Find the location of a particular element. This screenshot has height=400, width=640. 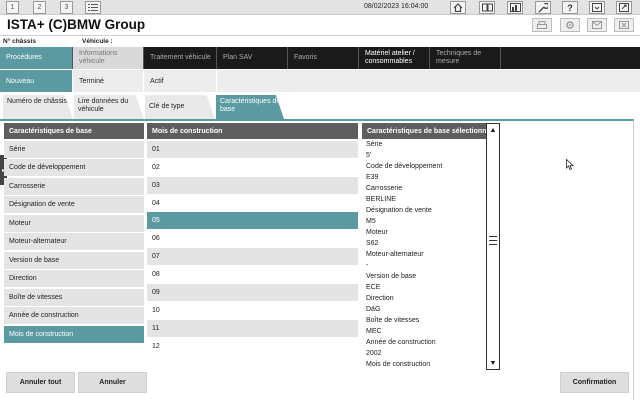

selected-item: 2002 is located at coordinates (374, 353).